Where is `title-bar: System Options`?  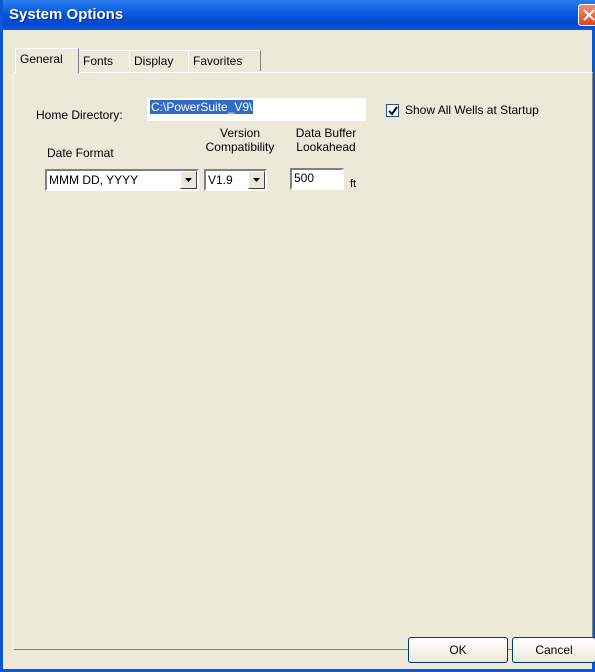 title-bar: System Options is located at coordinates (299, 15).